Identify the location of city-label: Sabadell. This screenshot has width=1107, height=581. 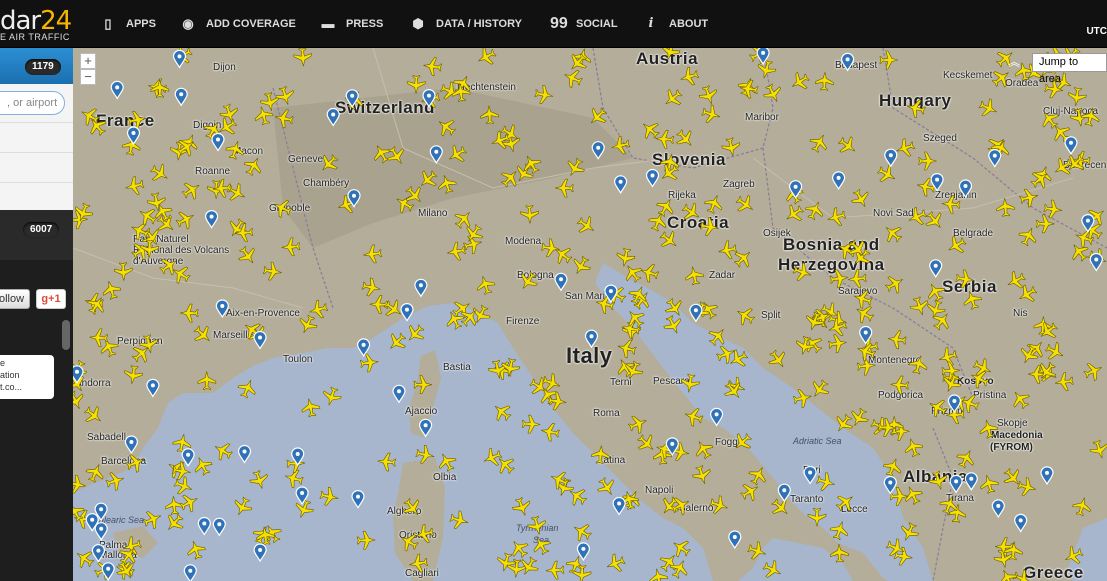
(106, 437).